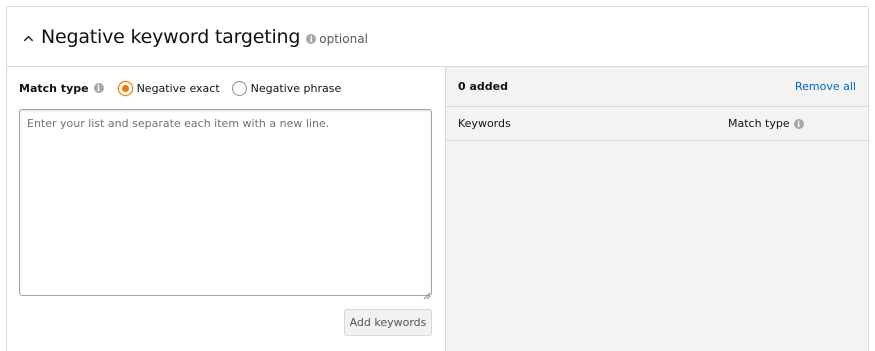 The image size is (875, 351). Describe the element at coordinates (171, 36) in the screenshot. I see `section-title: Negative keyword targeting` at that location.